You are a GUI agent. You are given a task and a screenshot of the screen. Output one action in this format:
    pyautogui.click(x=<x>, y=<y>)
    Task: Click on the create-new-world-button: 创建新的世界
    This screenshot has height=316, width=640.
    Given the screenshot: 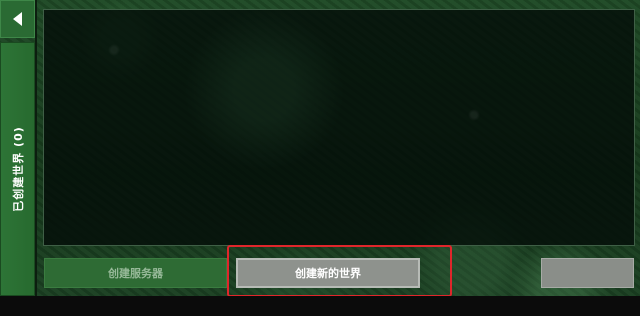 What is the action you would take?
    pyautogui.click(x=328, y=273)
    